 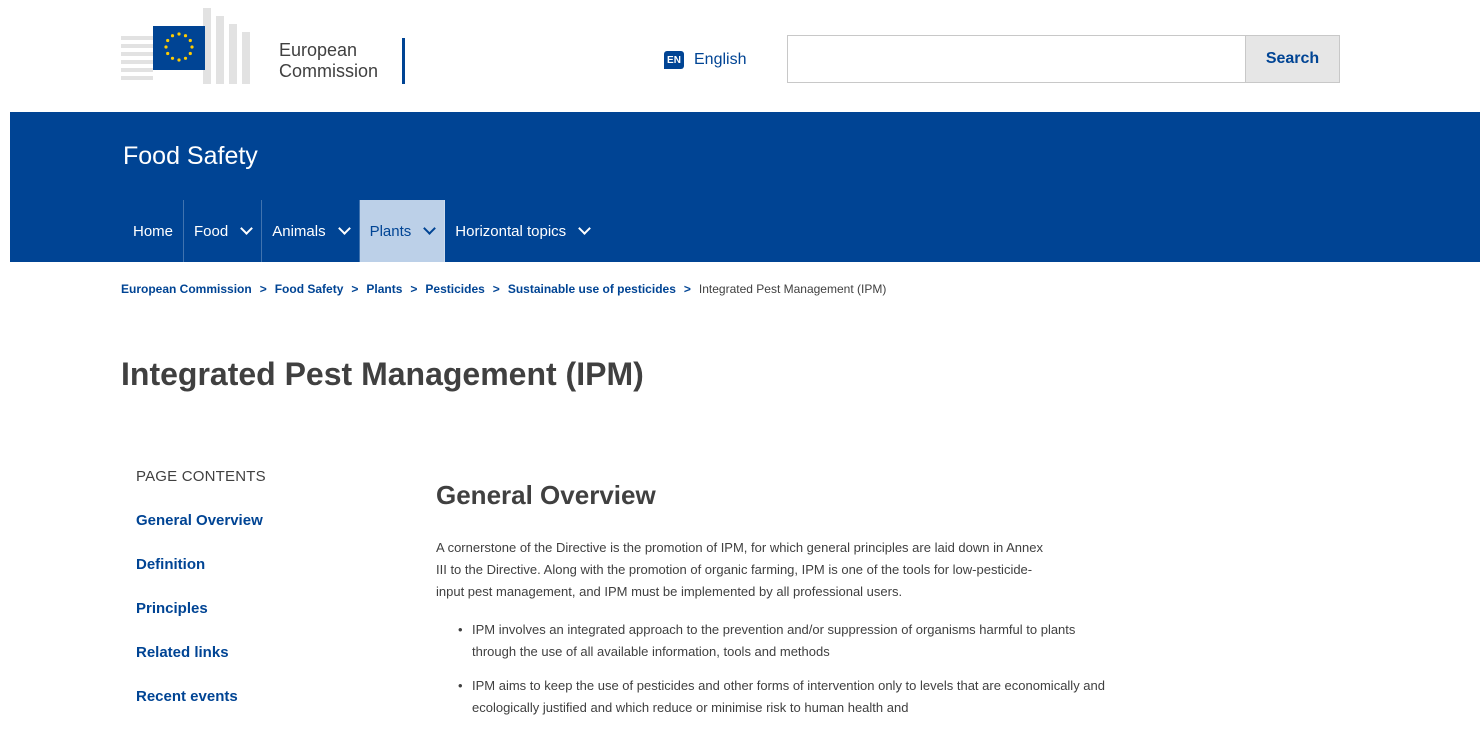 What do you see at coordinates (309, 289) in the screenshot?
I see `breadcrumb-link: Food Safety` at bounding box center [309, 289].